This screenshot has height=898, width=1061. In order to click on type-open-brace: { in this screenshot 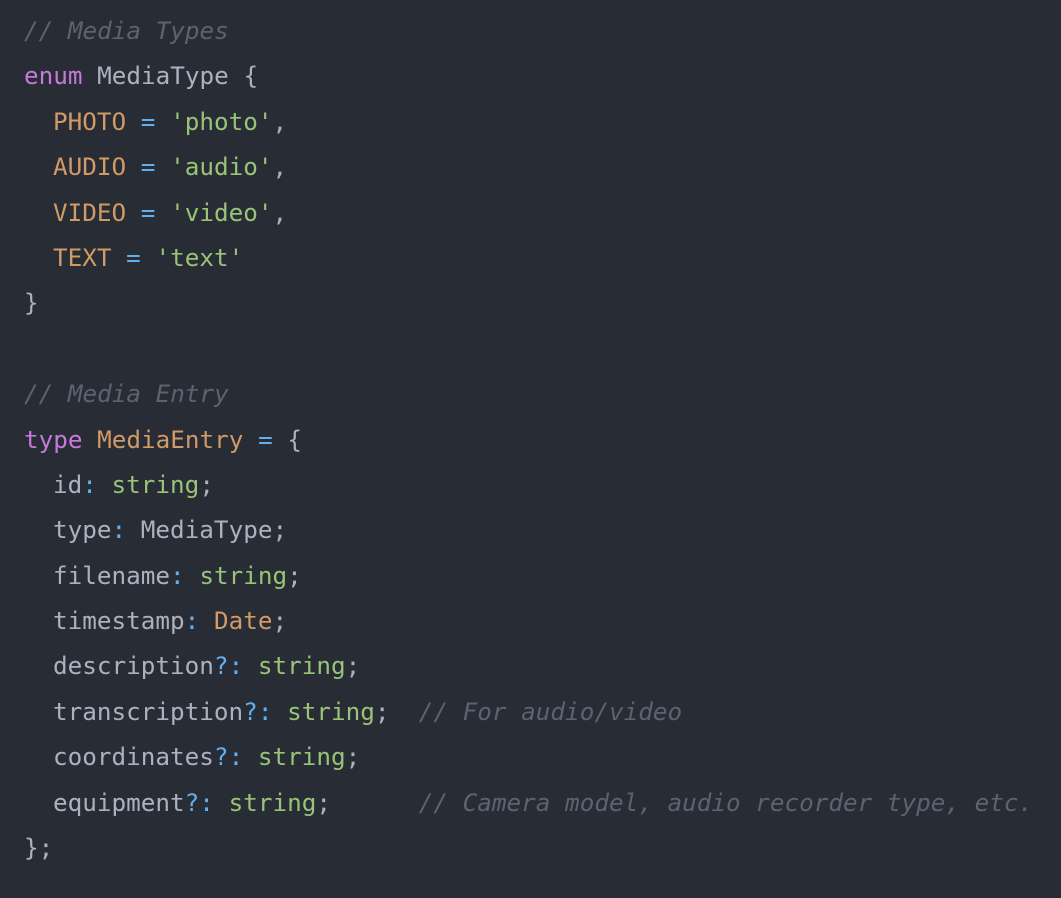, I will do `click(294, 439)`.